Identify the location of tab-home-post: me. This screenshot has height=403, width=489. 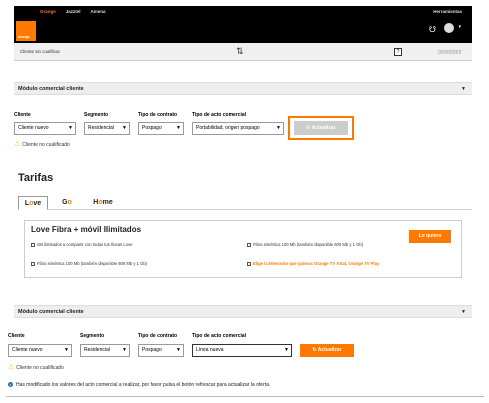
(107, 202).